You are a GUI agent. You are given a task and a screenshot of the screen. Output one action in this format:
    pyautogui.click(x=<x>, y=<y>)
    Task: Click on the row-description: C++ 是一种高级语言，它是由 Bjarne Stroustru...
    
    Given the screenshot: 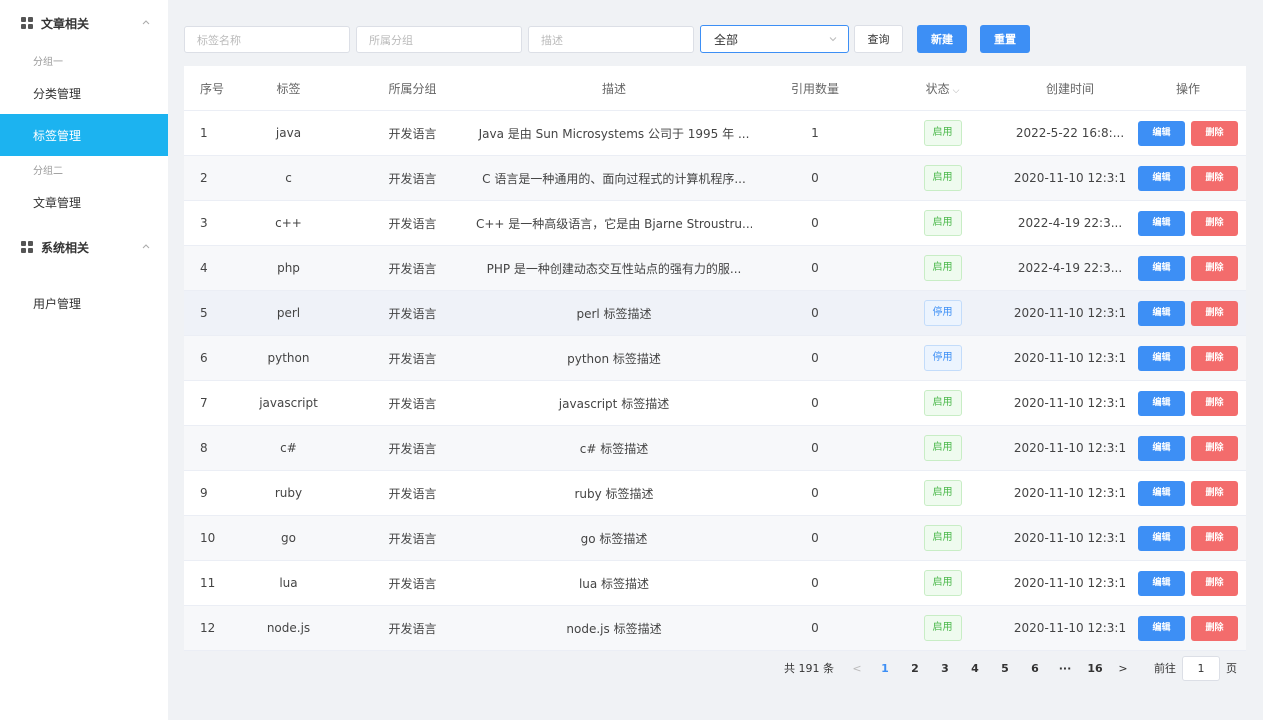 What is the action you would take?
    pyautogui.click(x=614, y=223)
    